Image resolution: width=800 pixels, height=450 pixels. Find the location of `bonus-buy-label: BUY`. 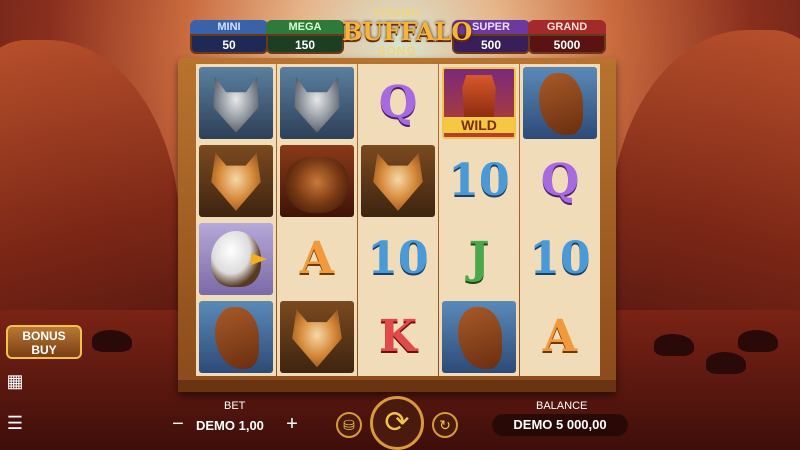

bonus-buy-label: BUY is located at coordinates (44, 350).